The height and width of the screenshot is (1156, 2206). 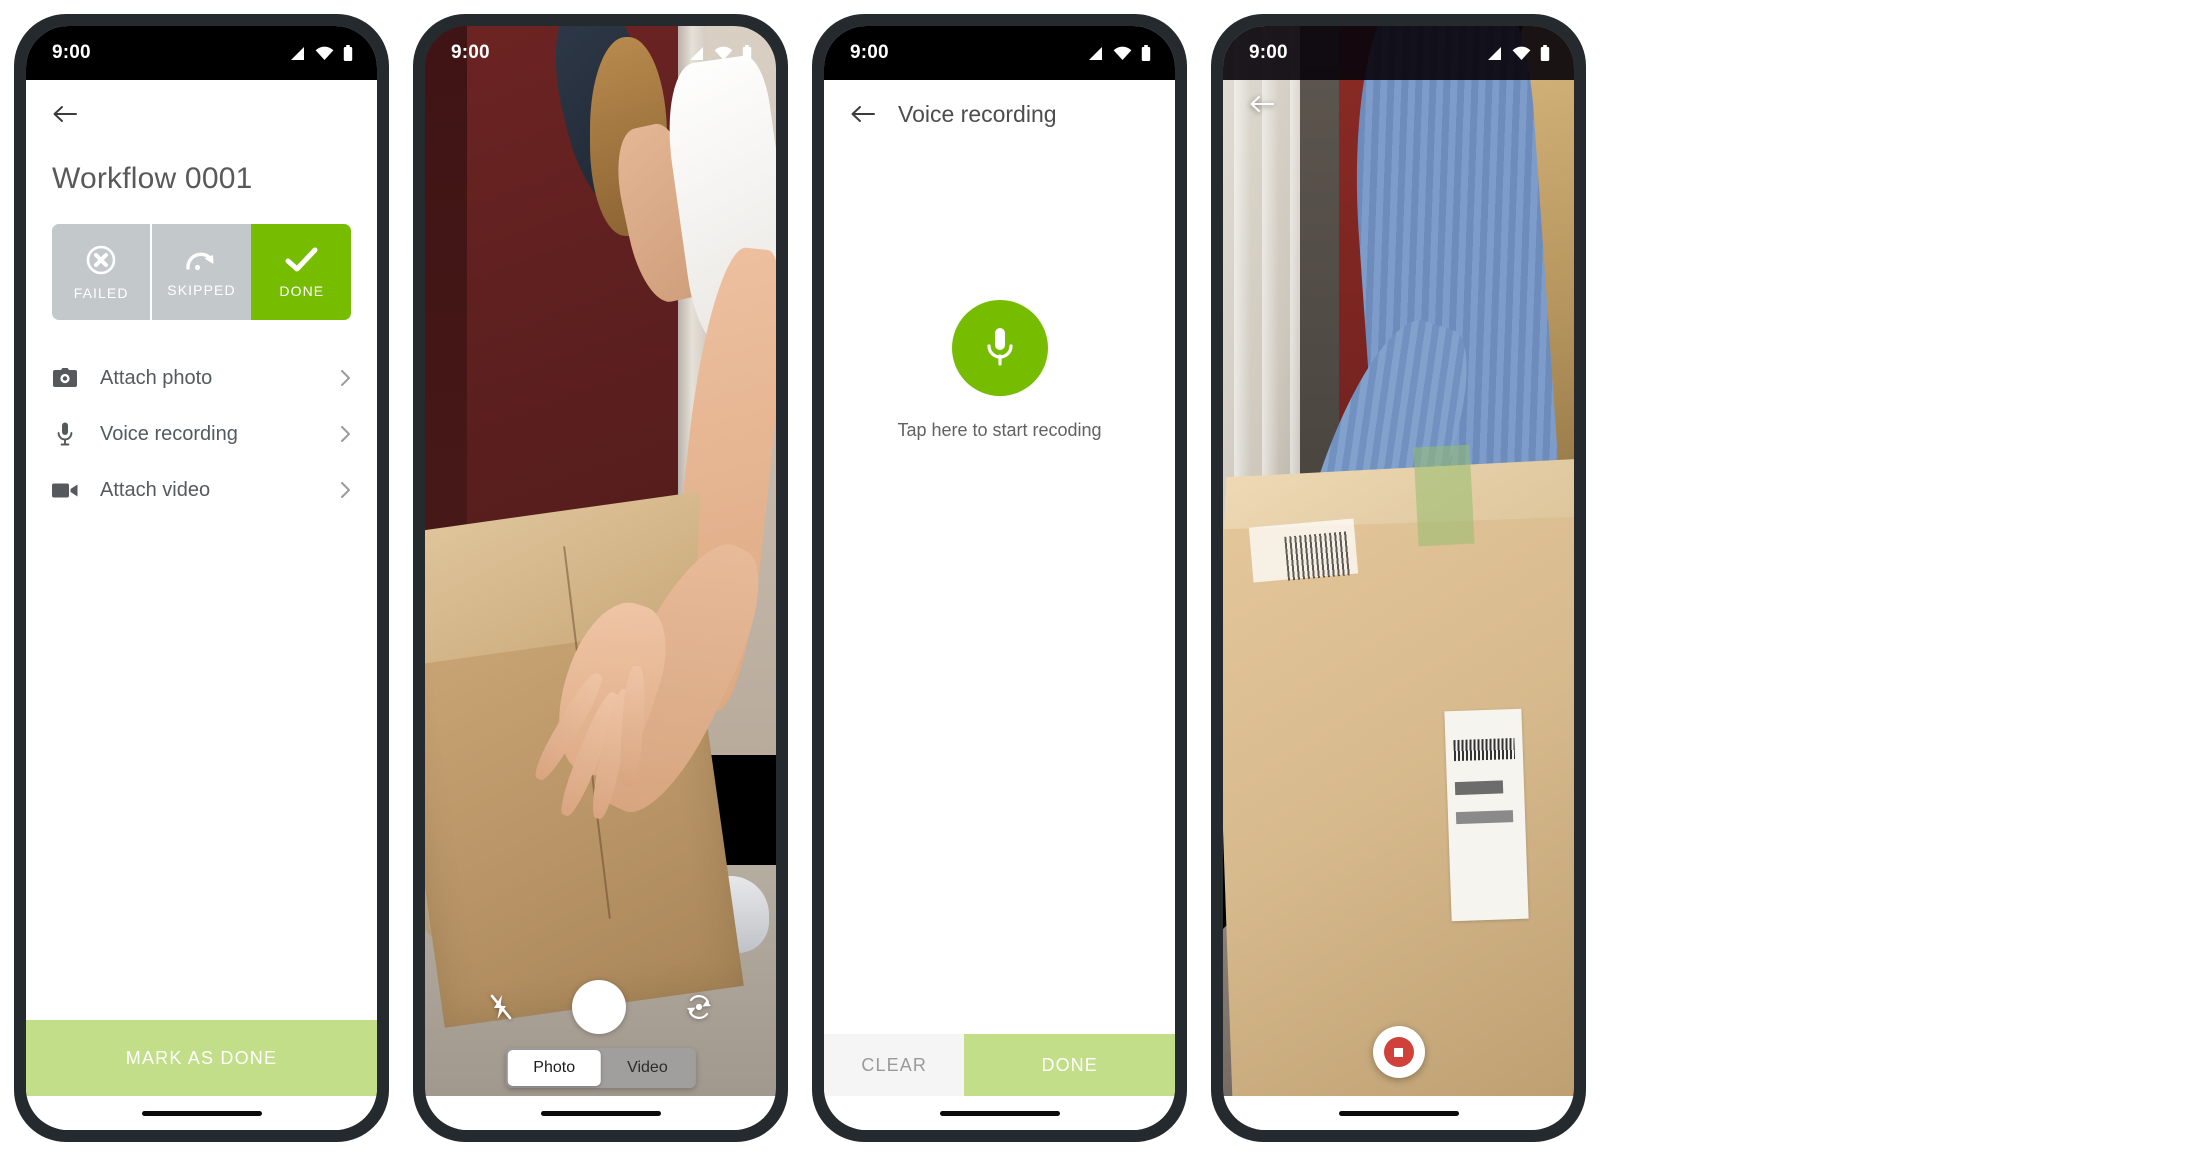 I want to click on voice-action-bar: CLEAR DONE, so click(x=999, y=1065).